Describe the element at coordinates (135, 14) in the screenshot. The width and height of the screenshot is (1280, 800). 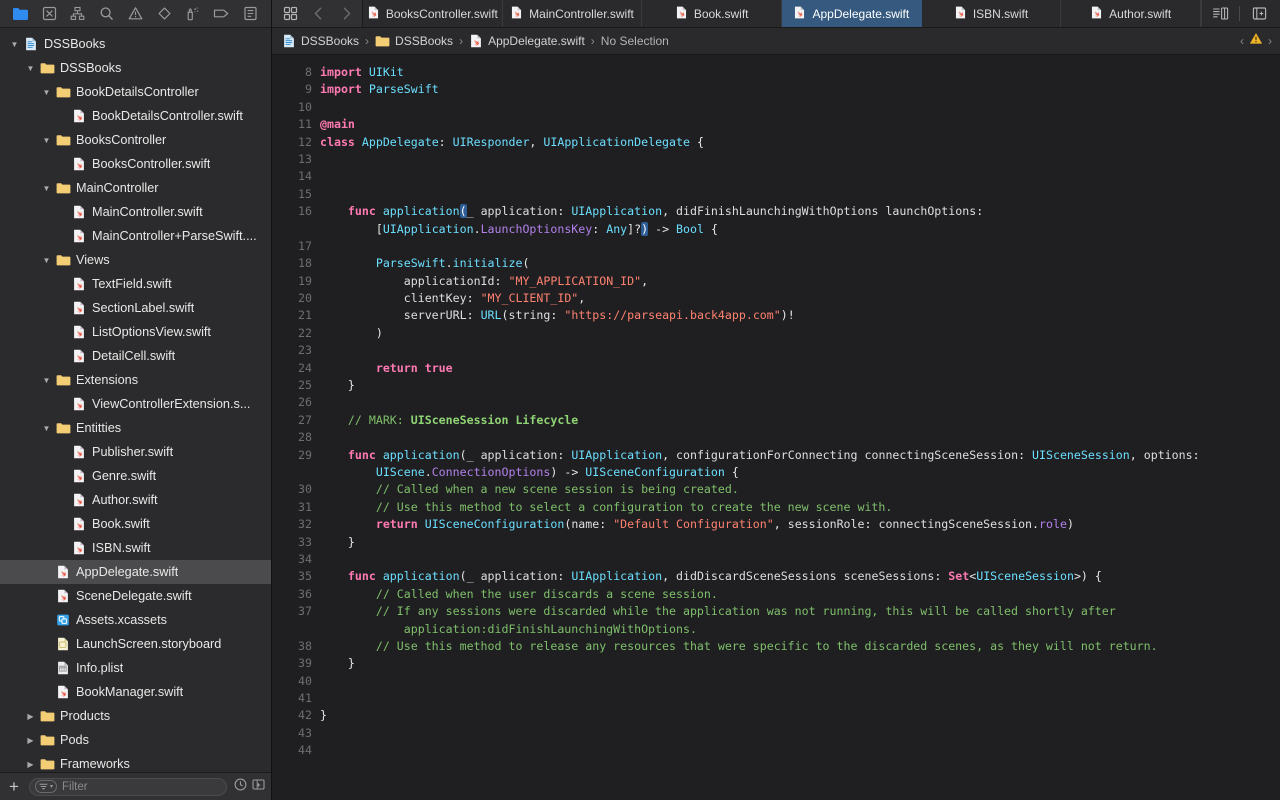
I see `issue-navigator-icon` at that location.